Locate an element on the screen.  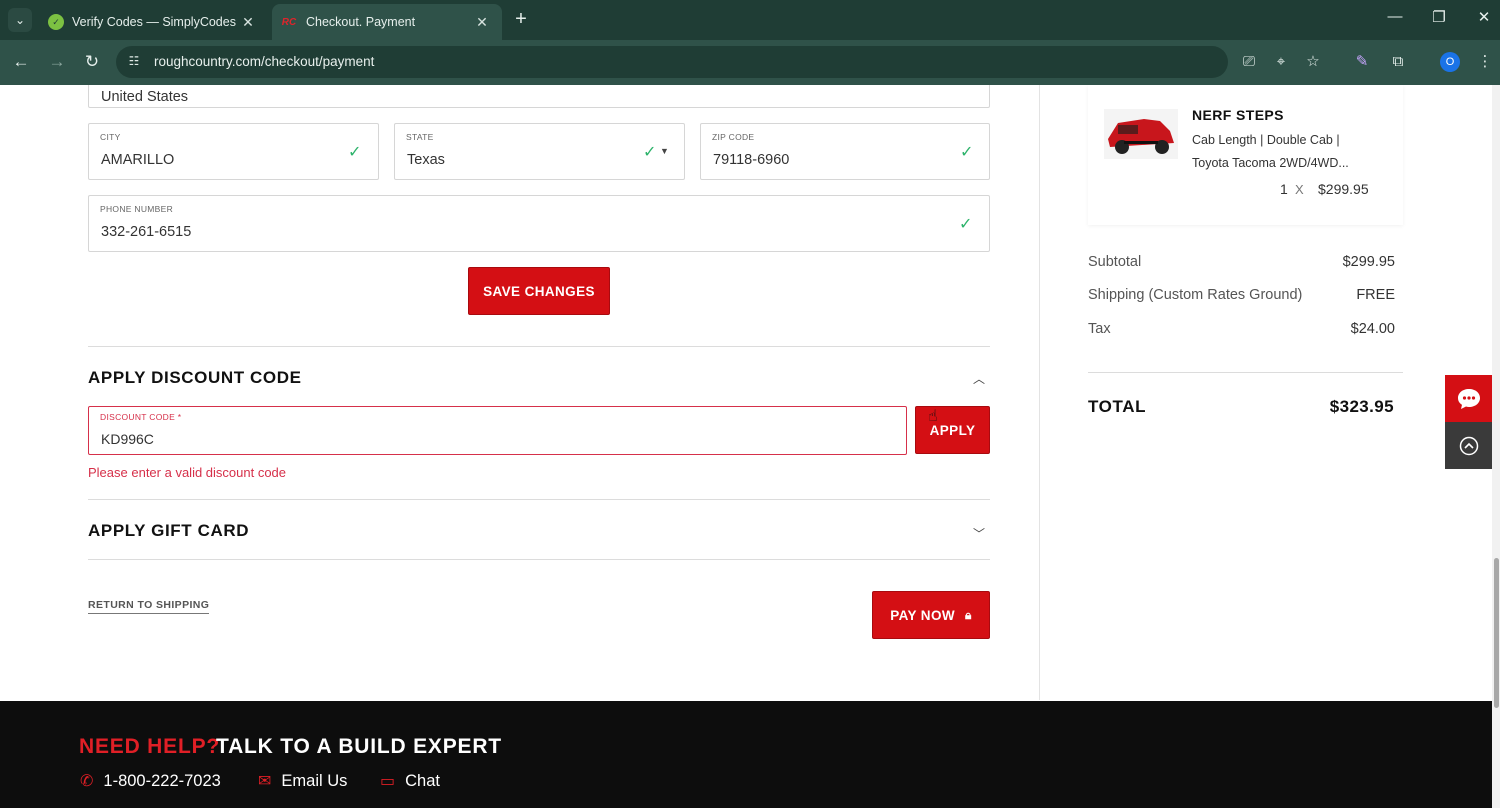
subtotal-value: $299.95 is located at coordinates (1368, 262).